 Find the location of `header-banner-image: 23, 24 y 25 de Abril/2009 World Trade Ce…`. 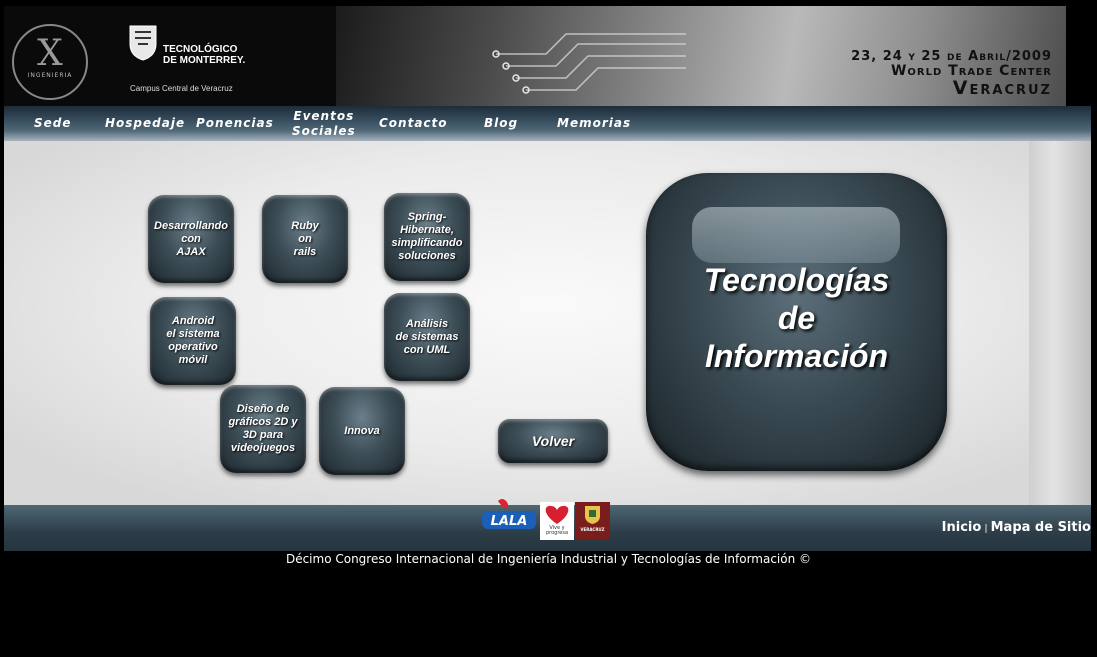

header-banner-image: 23, 24 y 25 de Abril/2009 World Trade Ce… is located at coordinates (701, 56).